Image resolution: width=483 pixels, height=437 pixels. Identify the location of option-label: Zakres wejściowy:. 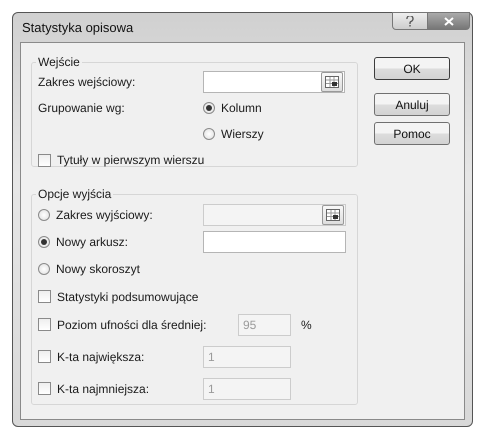
(87, 82).